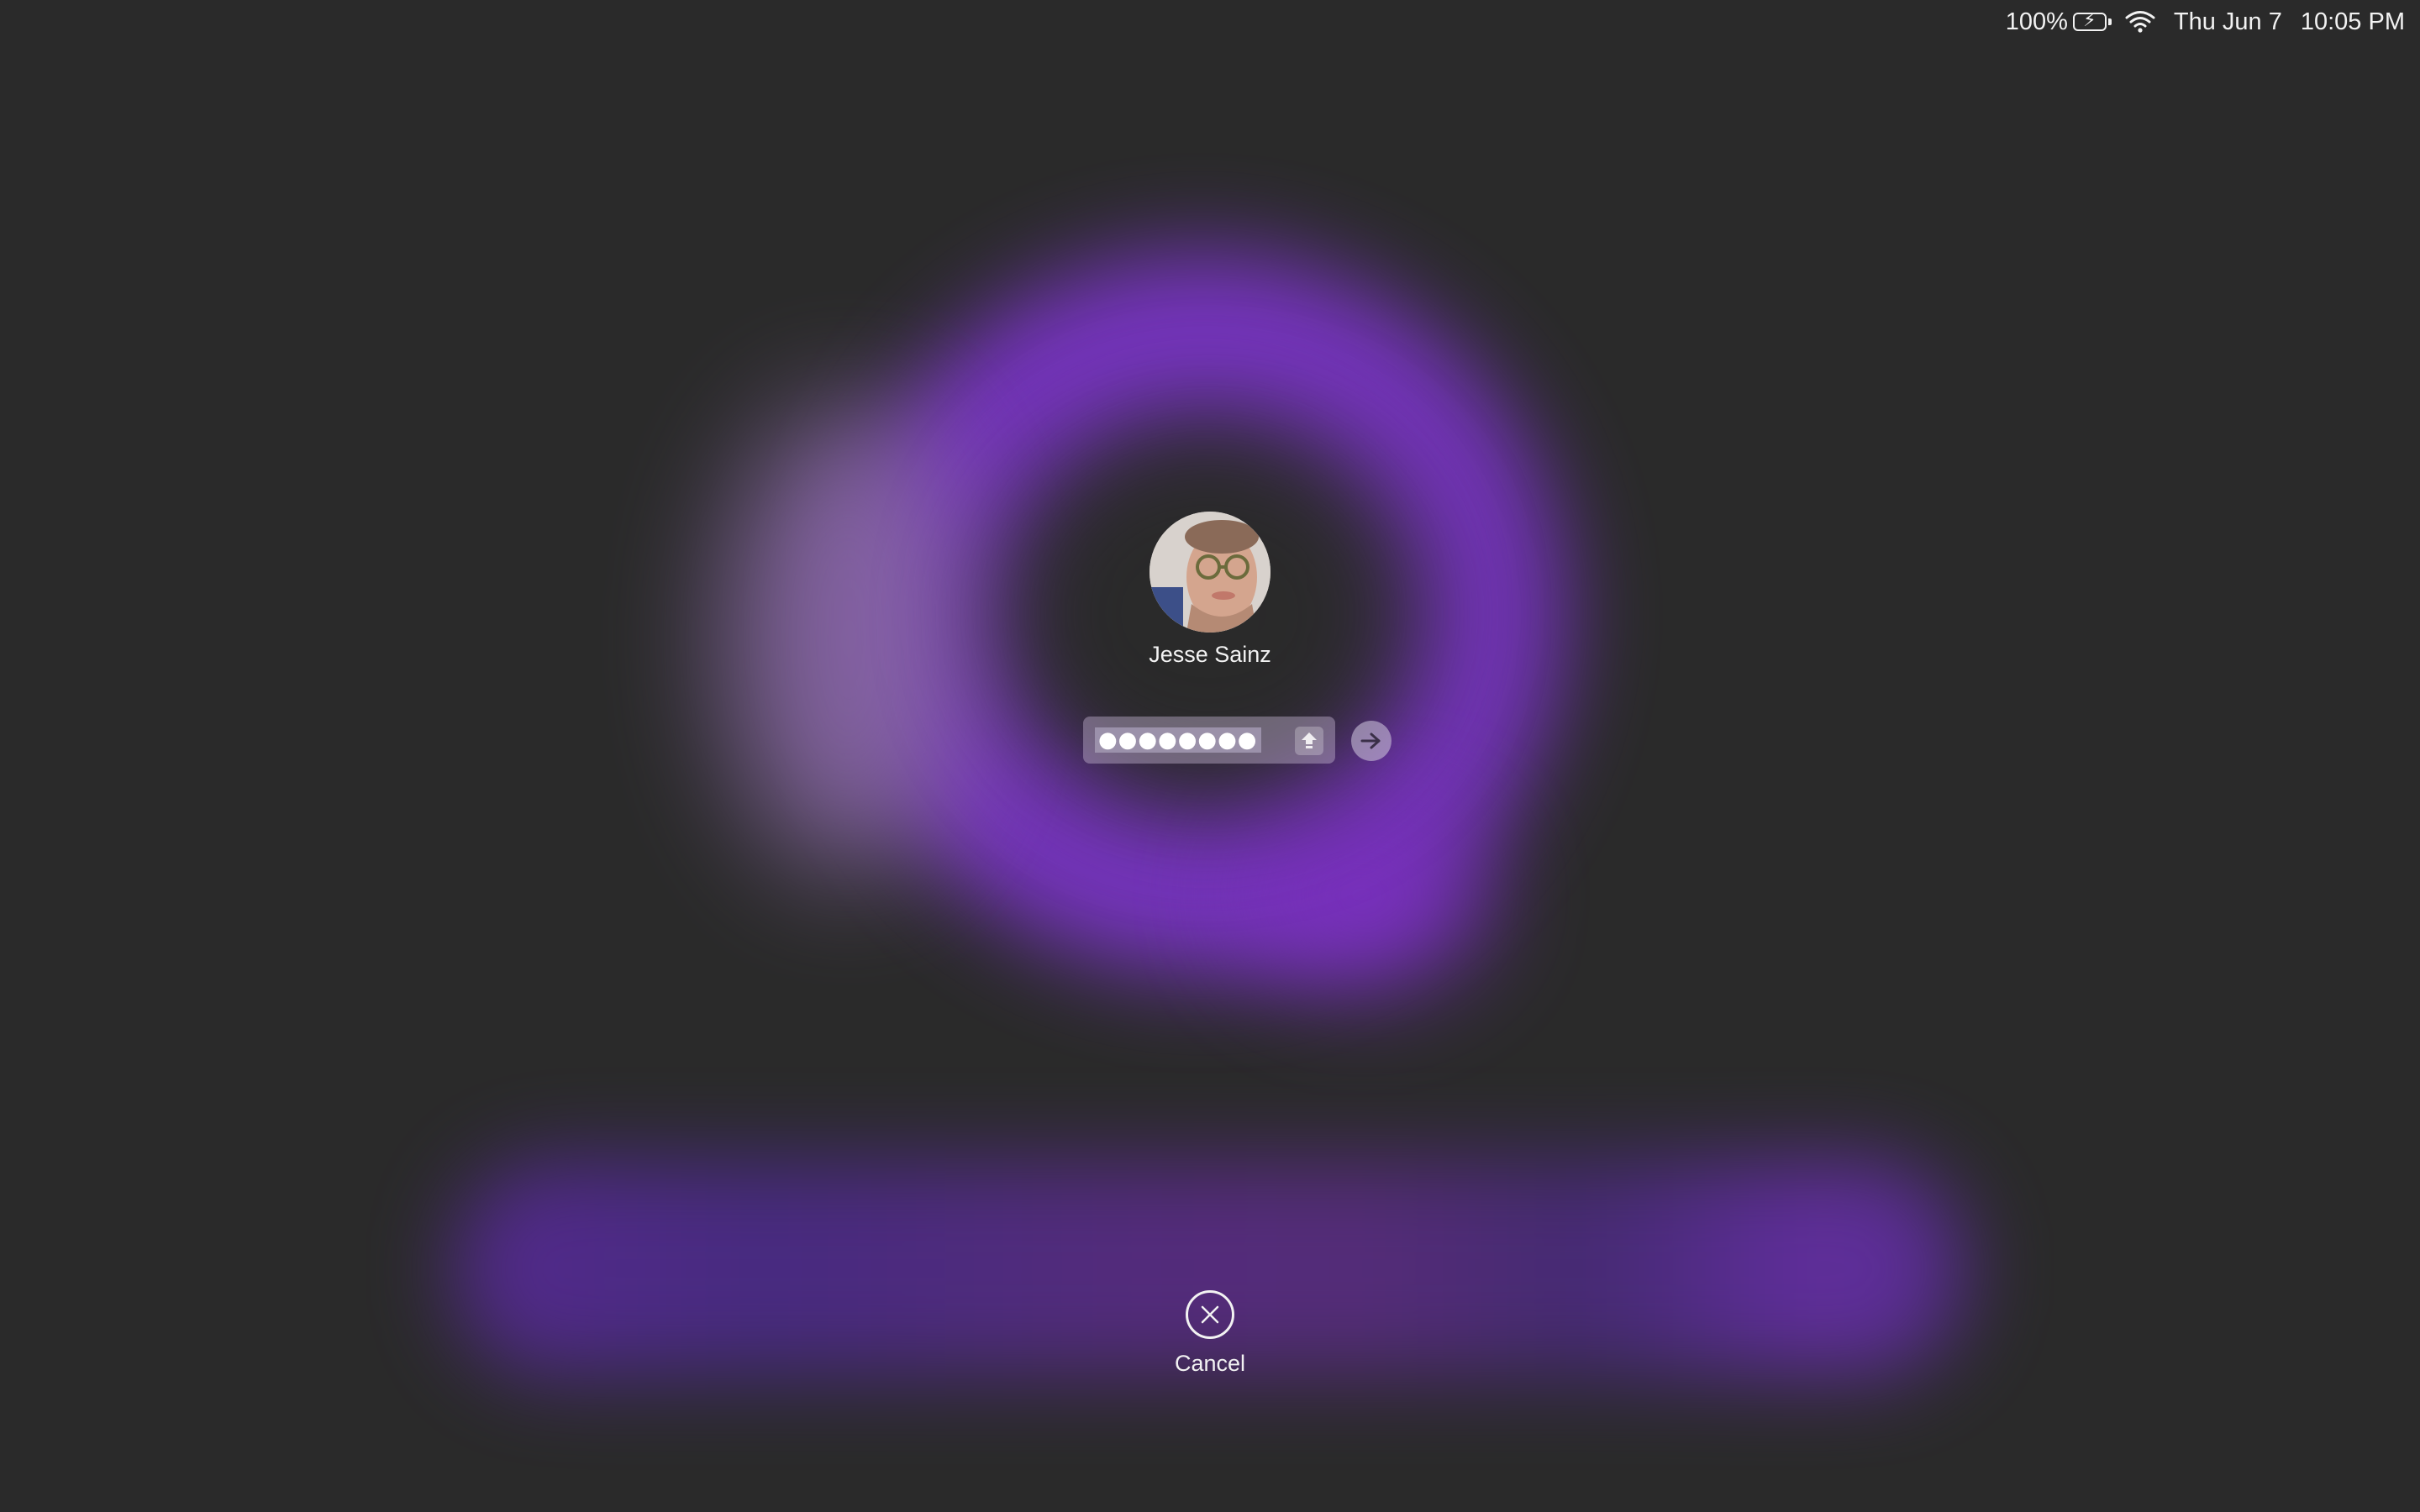  What do you see at coordinates (1210, 572) in the screenshot?
I see `user-avatar` at bounding box center [1210, 572].